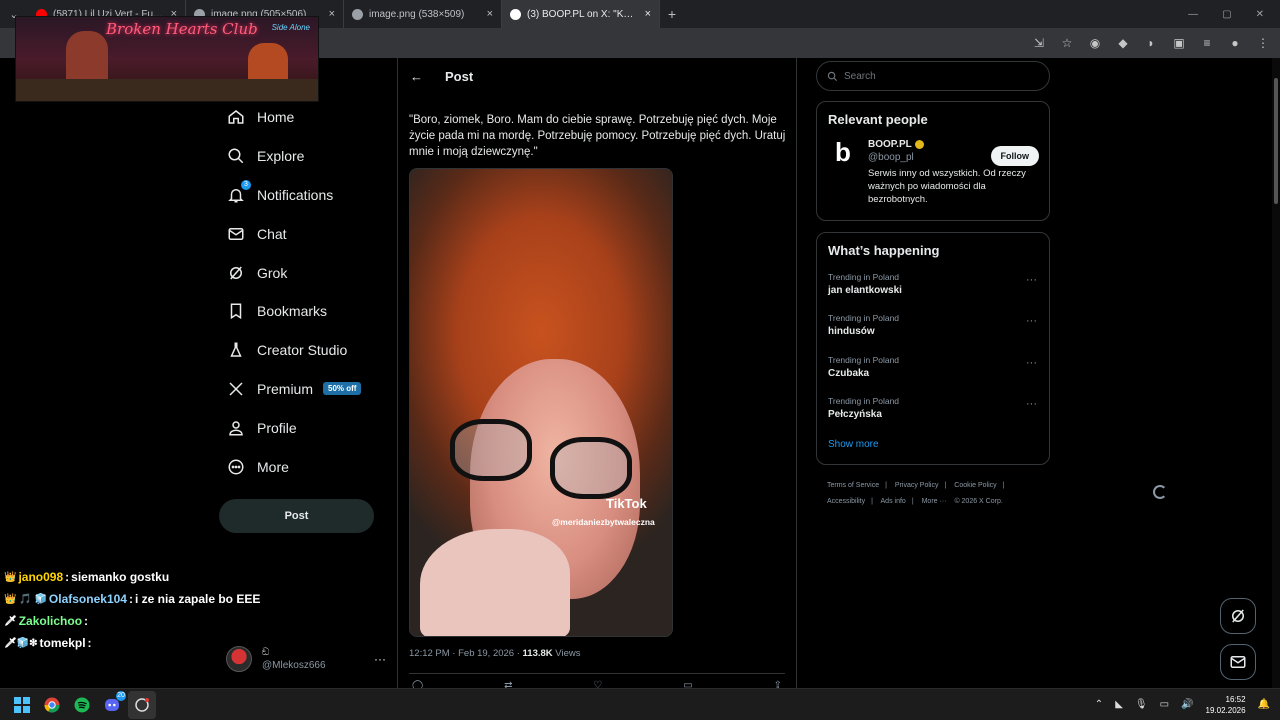 The image size is (1280, 720). What do you see at coordinates (853, 485) in the screenshot?
I see `footer-link: Terms of Service` at bounding box center [853, 485].